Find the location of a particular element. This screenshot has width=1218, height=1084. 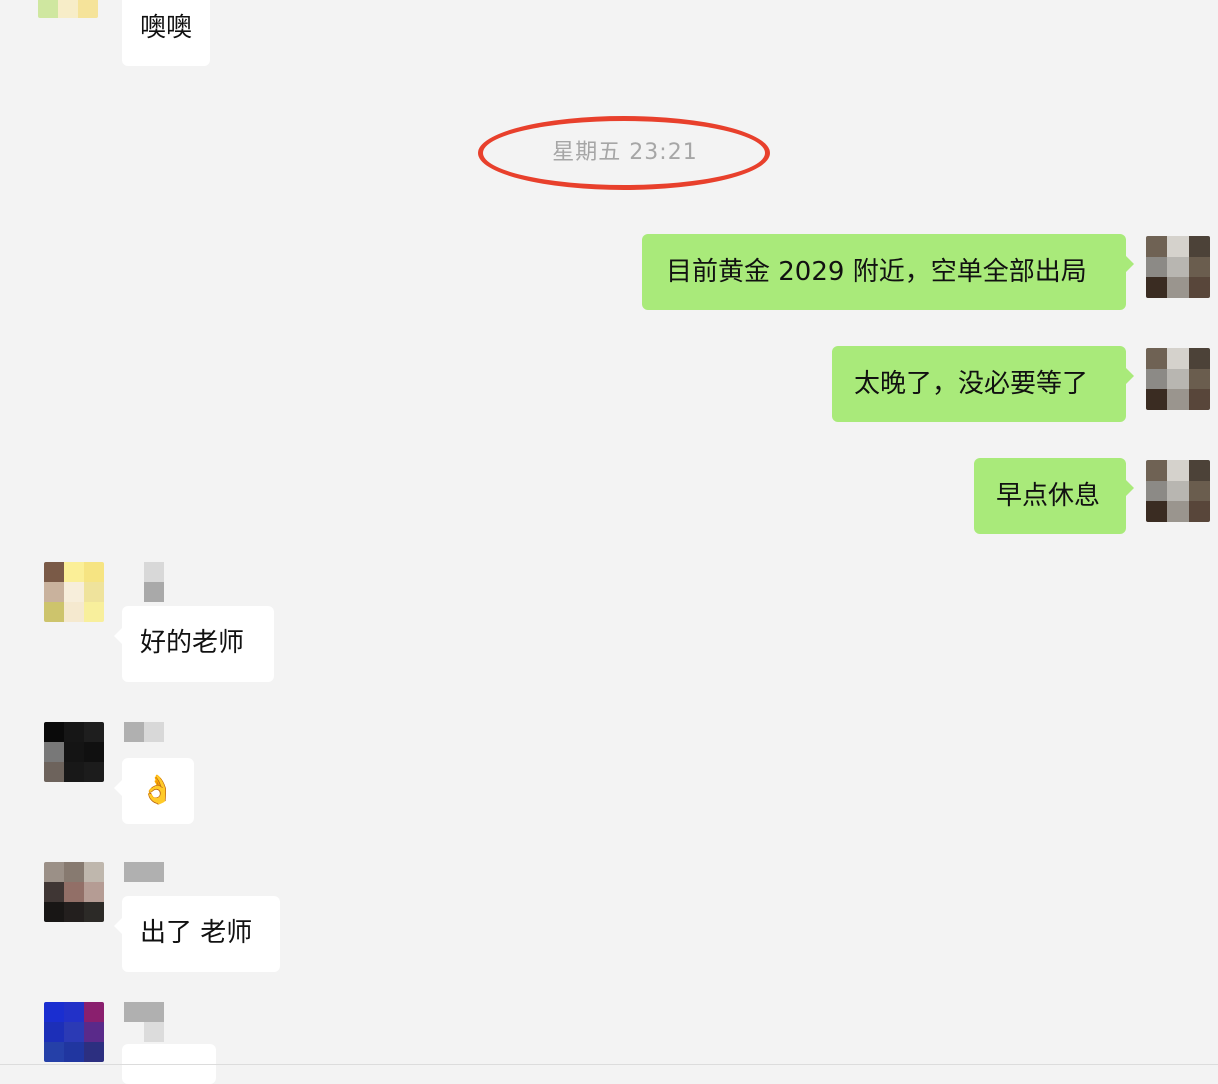

message-bubble: 太晚了，没必要等了 is located at coordinates (983, 384).